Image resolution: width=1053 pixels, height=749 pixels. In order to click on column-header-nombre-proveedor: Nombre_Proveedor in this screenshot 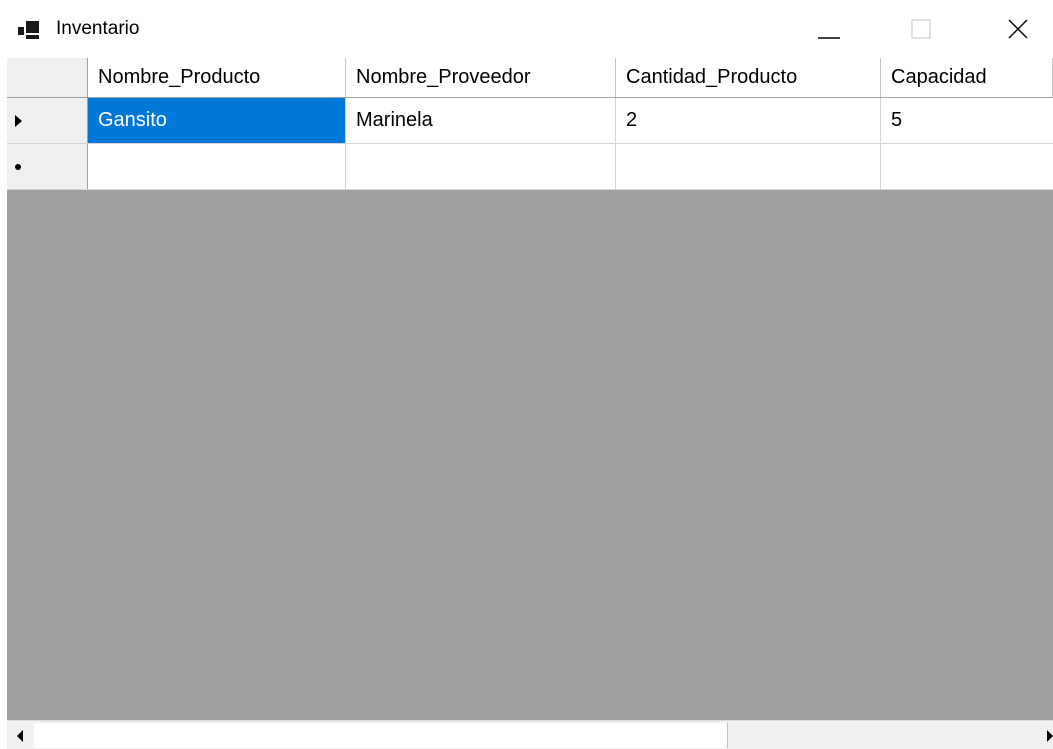, I will do `click(481, 77)`.